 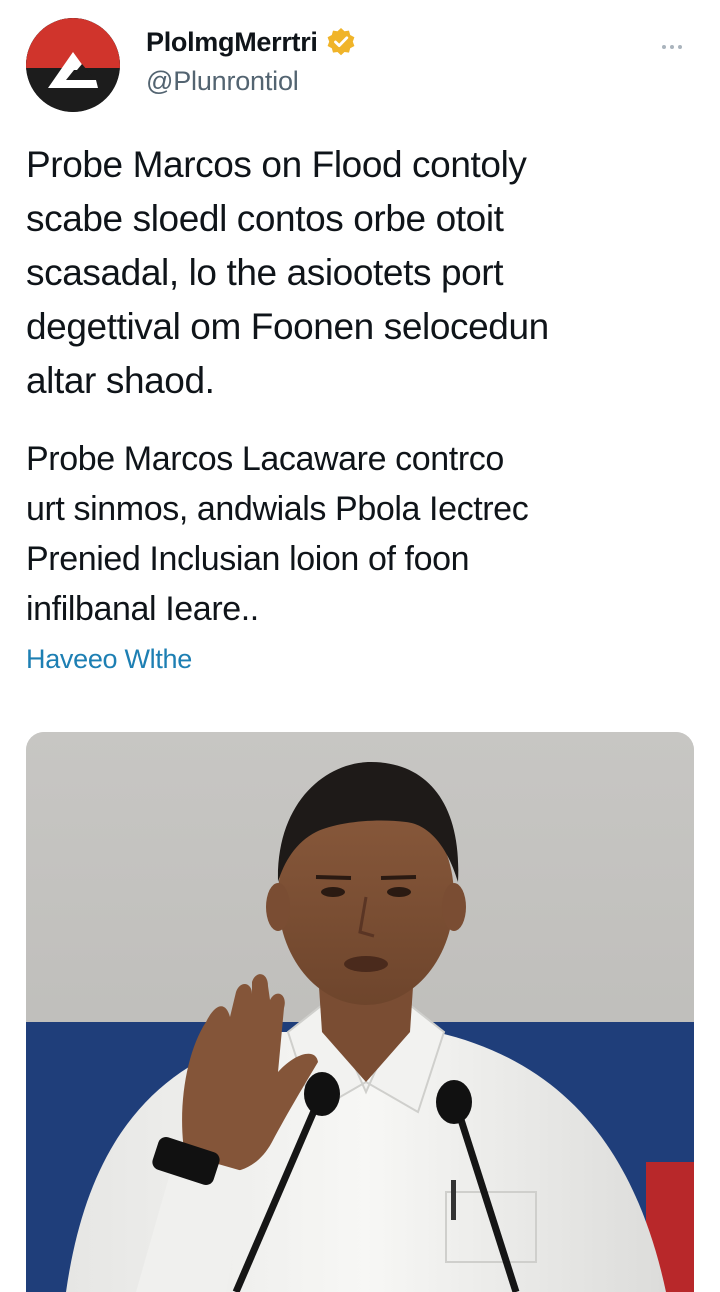 I want to click on more-options-icon, so click(x=678, y=42).